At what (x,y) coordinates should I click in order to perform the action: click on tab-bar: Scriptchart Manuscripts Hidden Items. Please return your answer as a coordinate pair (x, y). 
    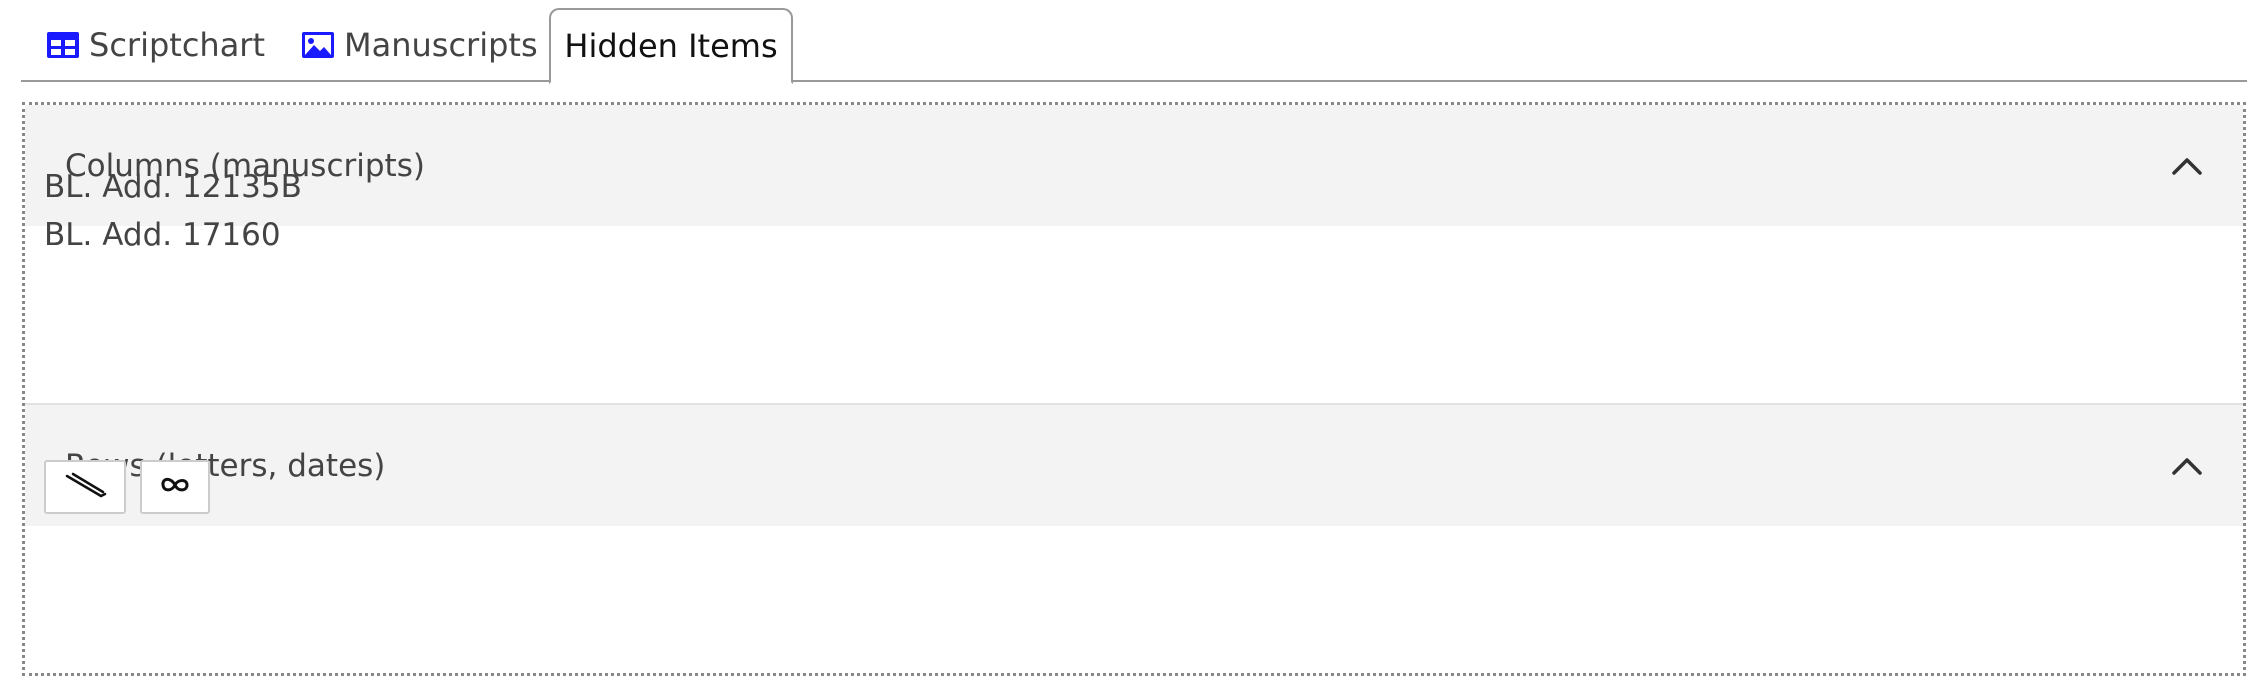
    Looking at the image, I should click on (1134, 42).